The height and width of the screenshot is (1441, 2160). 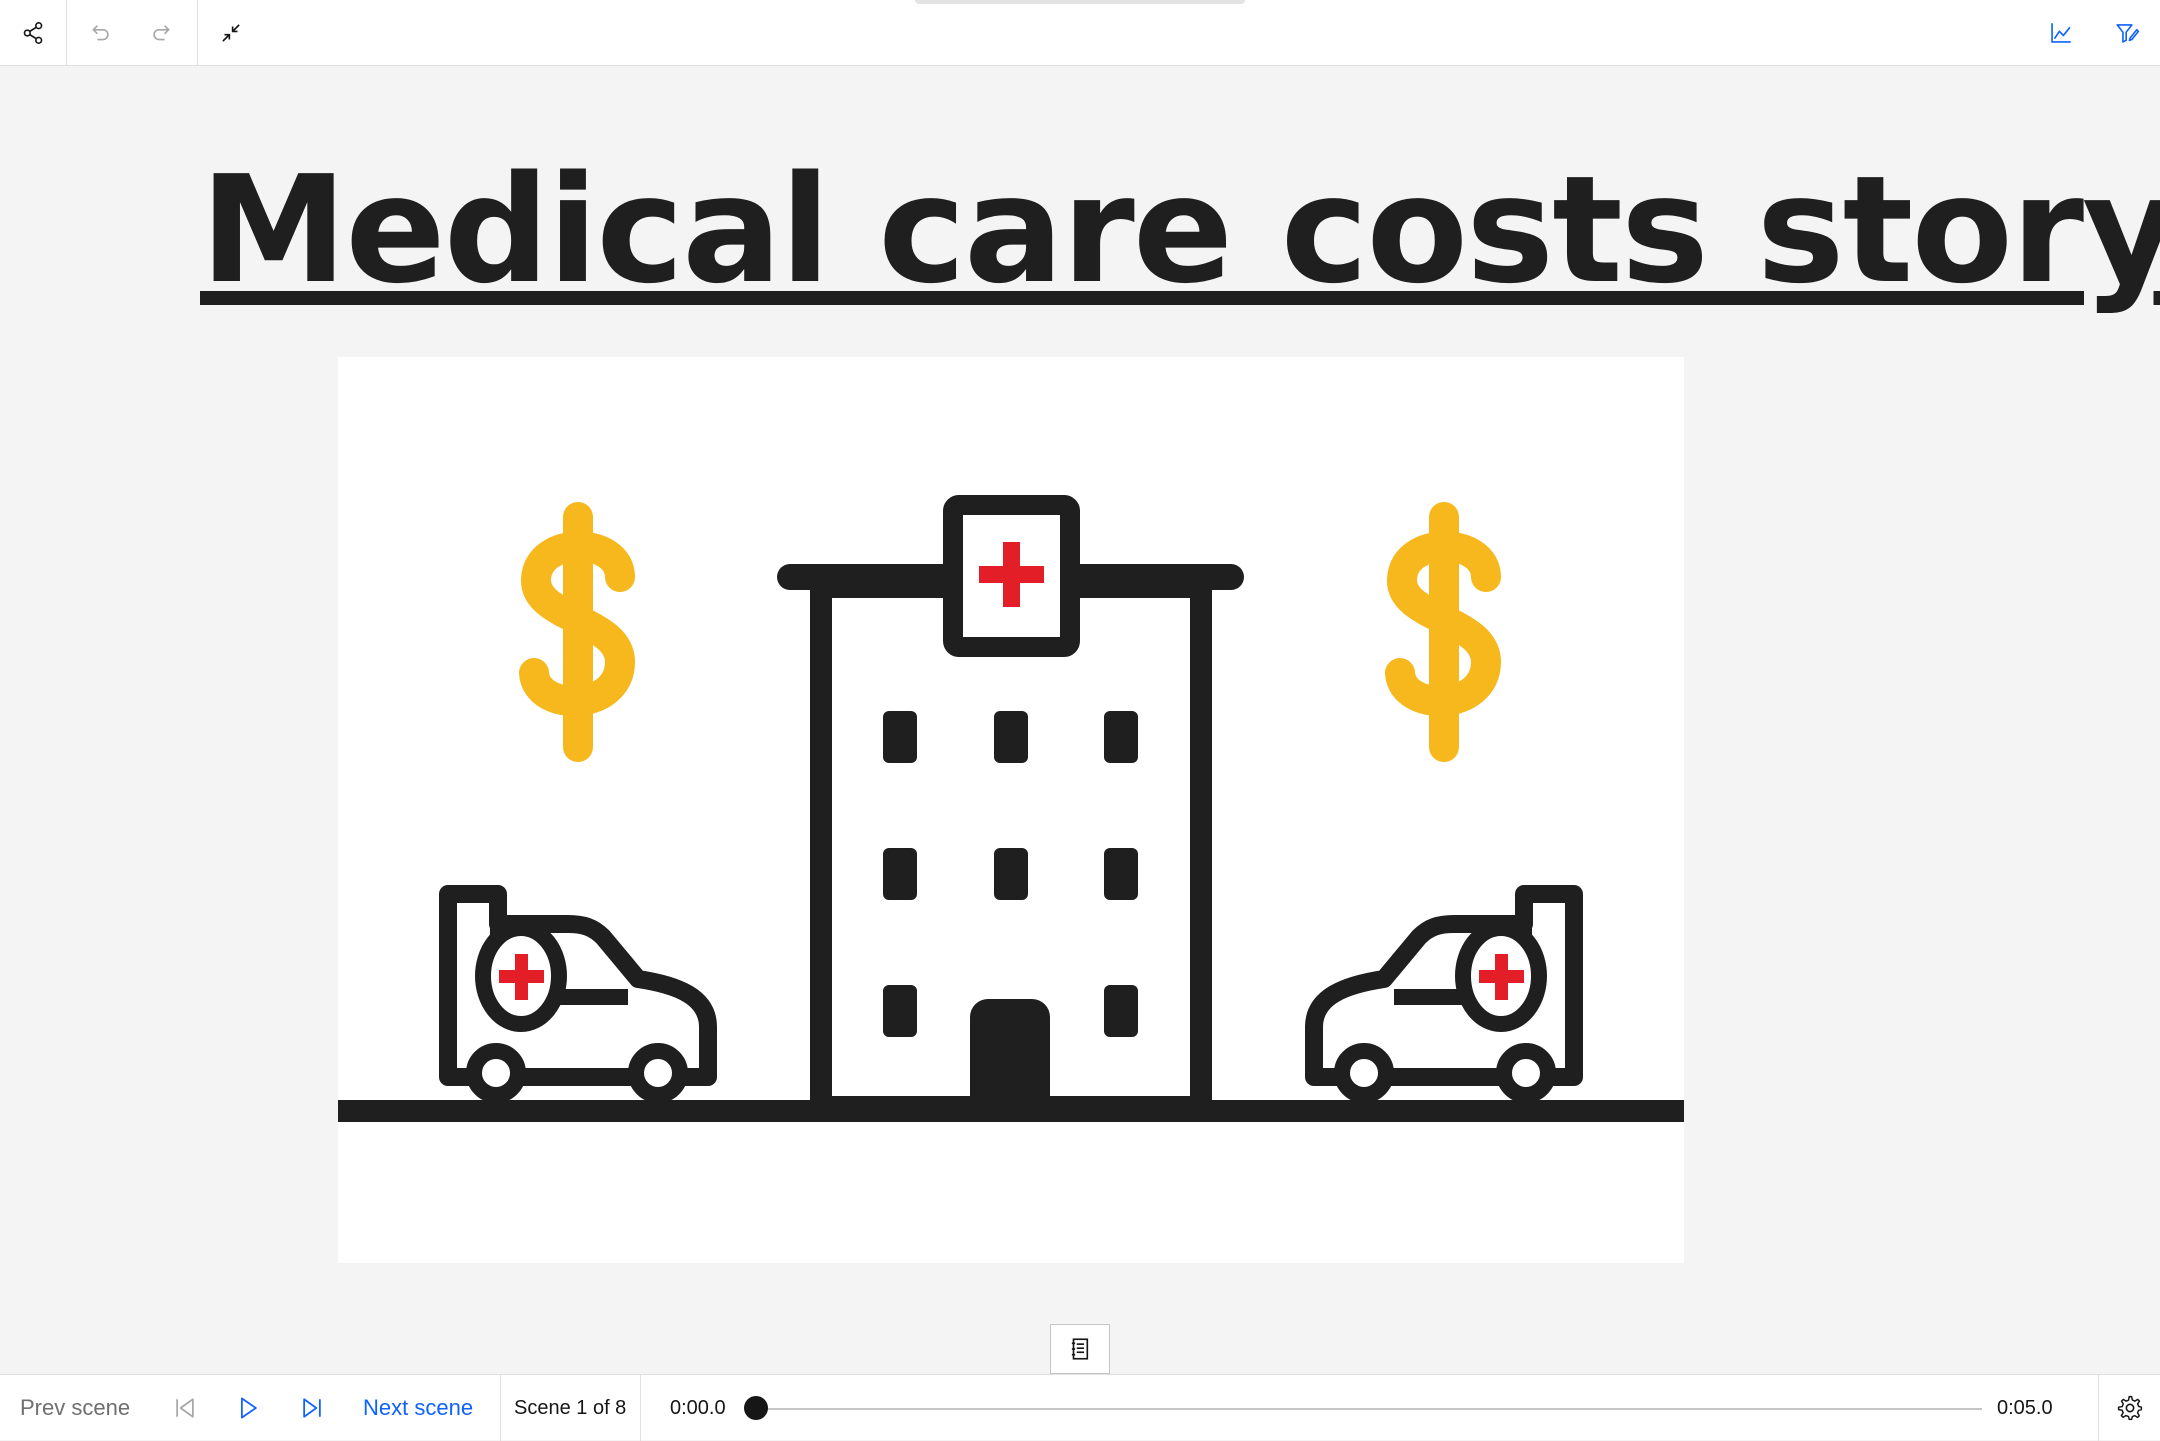 I want to click on collapse-button, so click(x=231, y=33).